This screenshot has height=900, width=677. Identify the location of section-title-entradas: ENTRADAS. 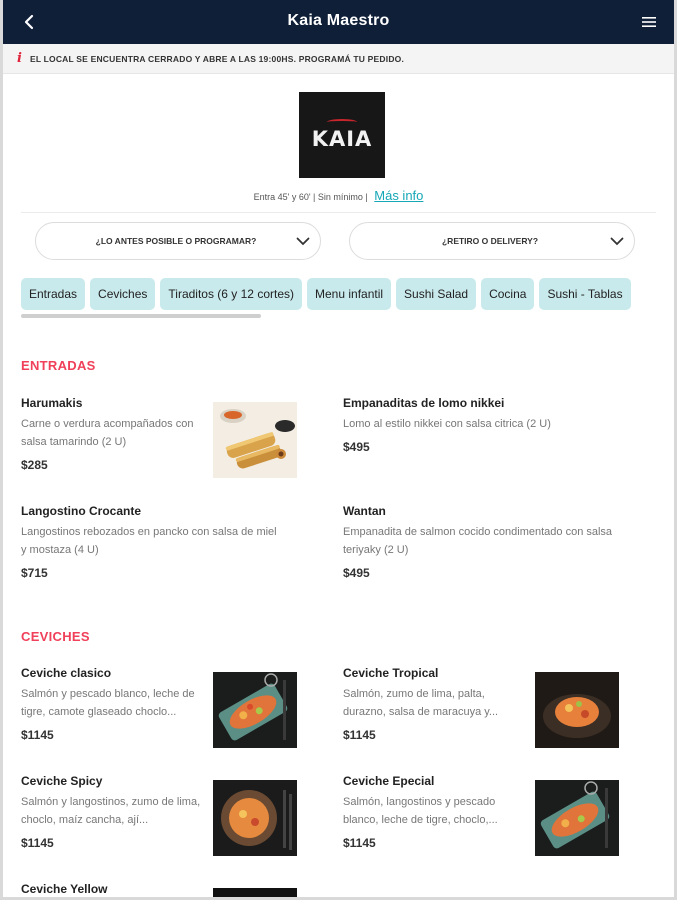
(58, 365).